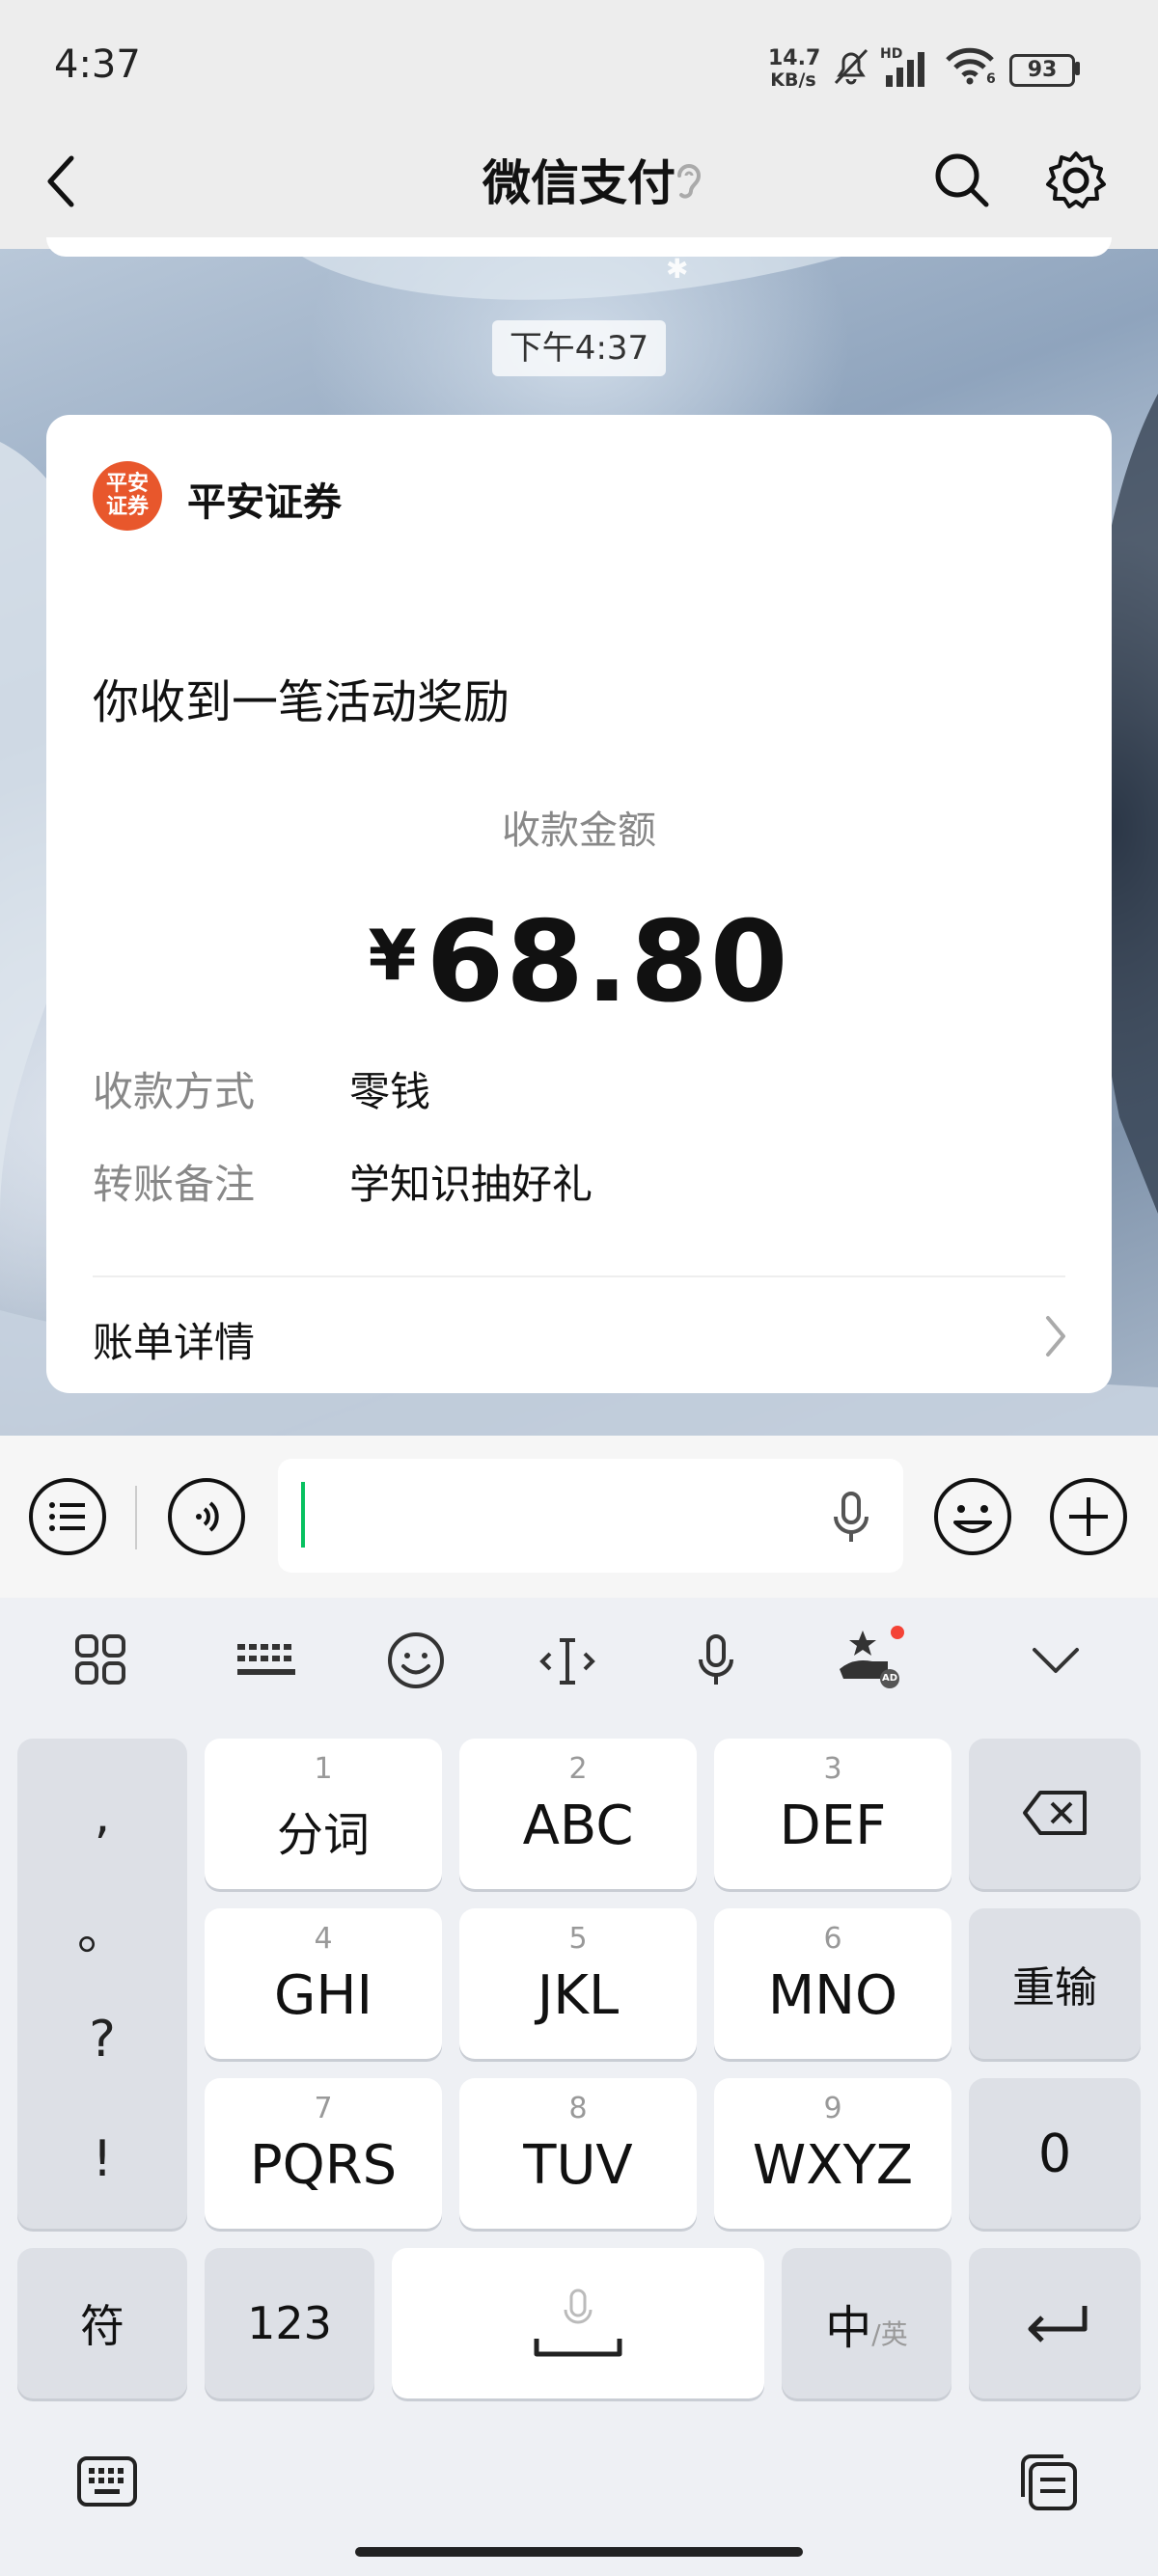 The height and width of the screenshot is (2576, 1158). What do you see at coordinates (1088, 1517) in the screenshot?
I see `add-more-icon` at bounding box center [1088, 1517].